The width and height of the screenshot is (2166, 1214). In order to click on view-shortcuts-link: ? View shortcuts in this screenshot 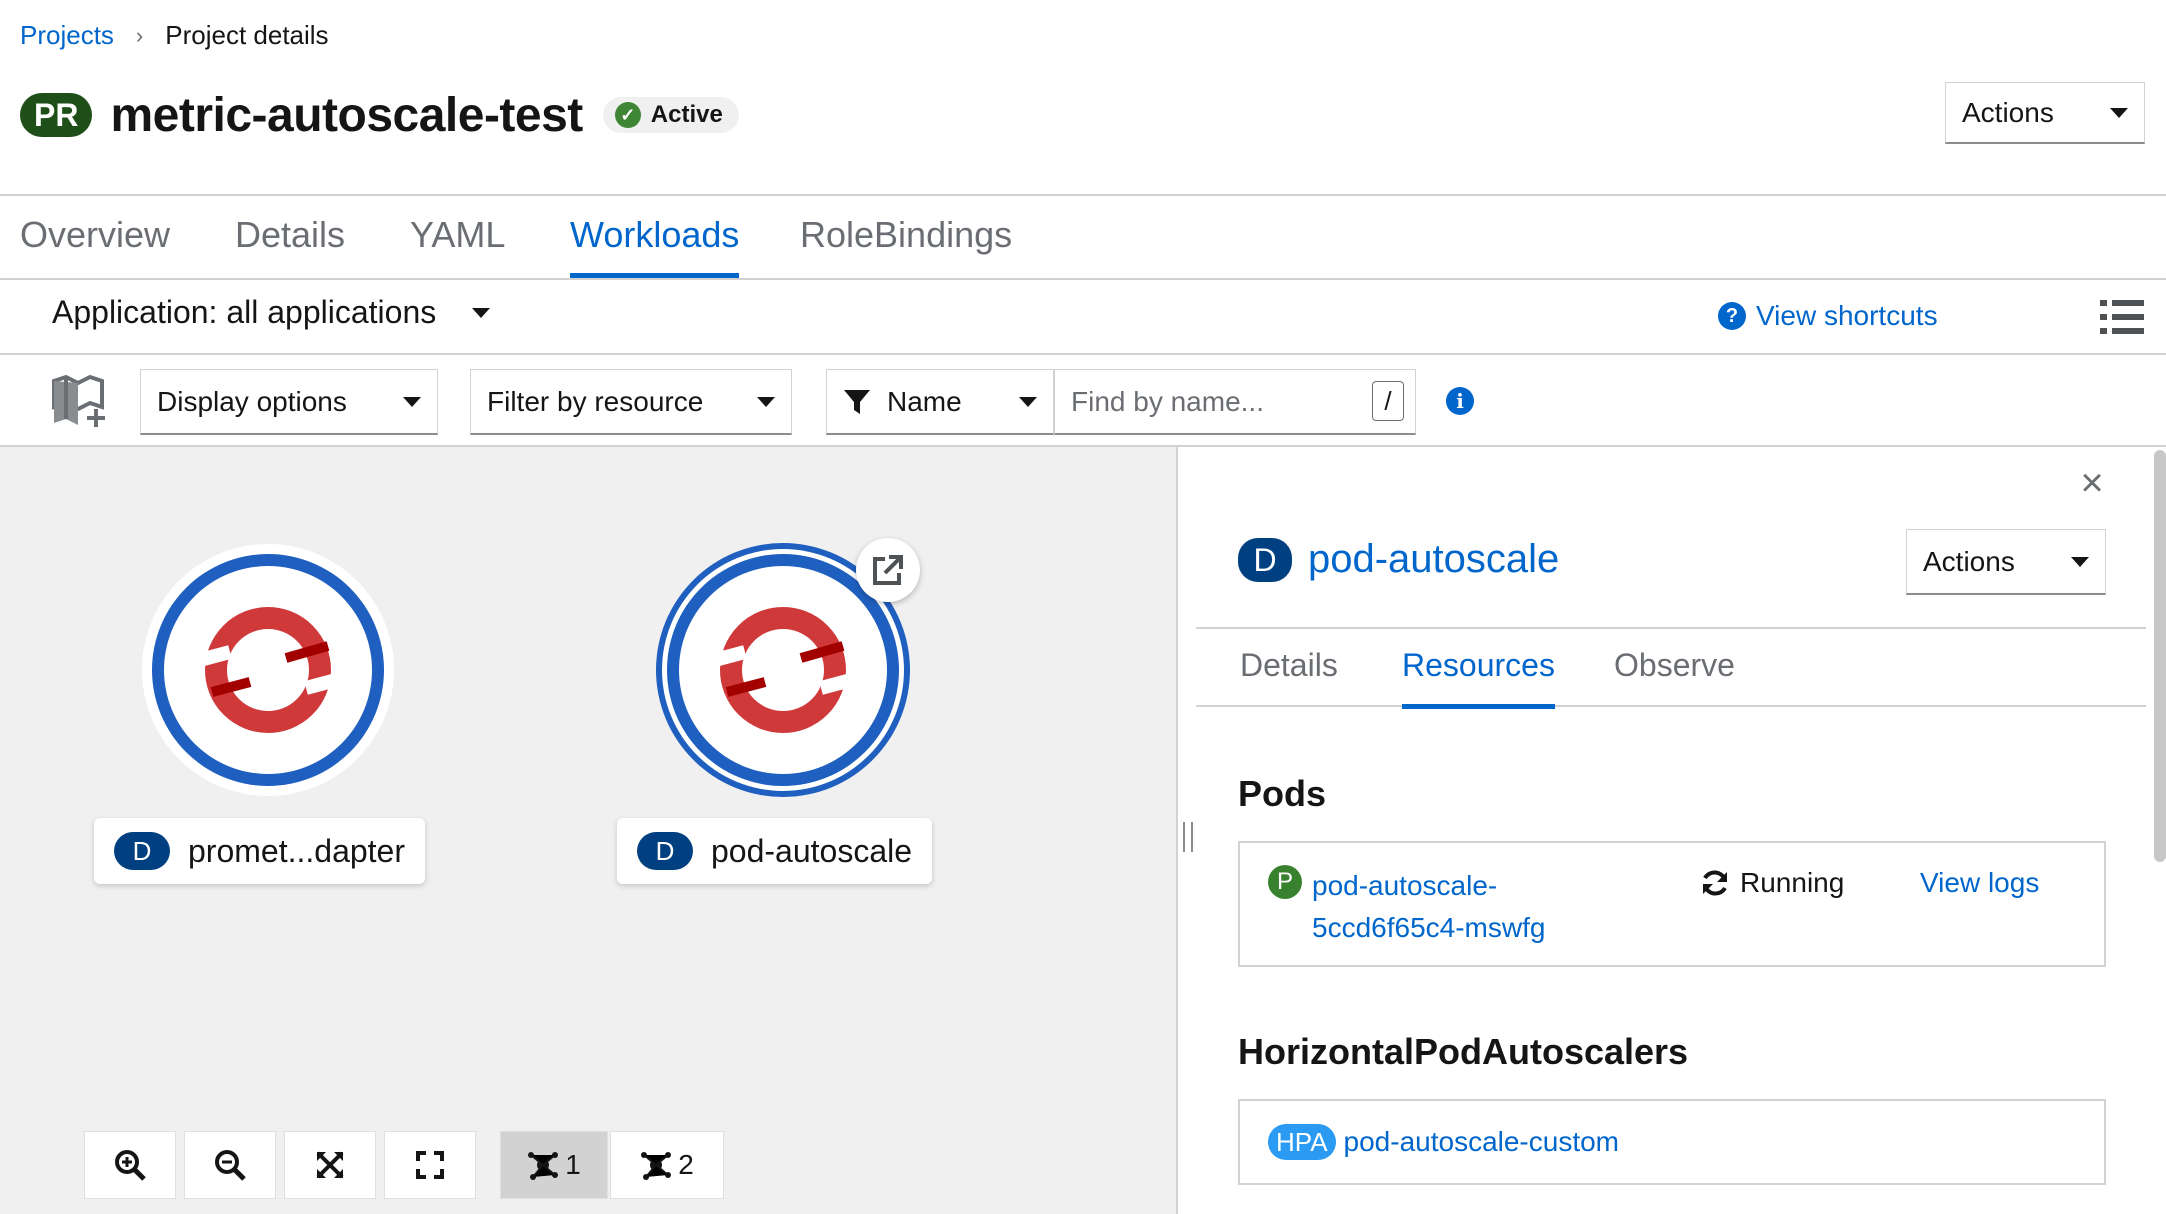, I will do `click(1828, 316)`.